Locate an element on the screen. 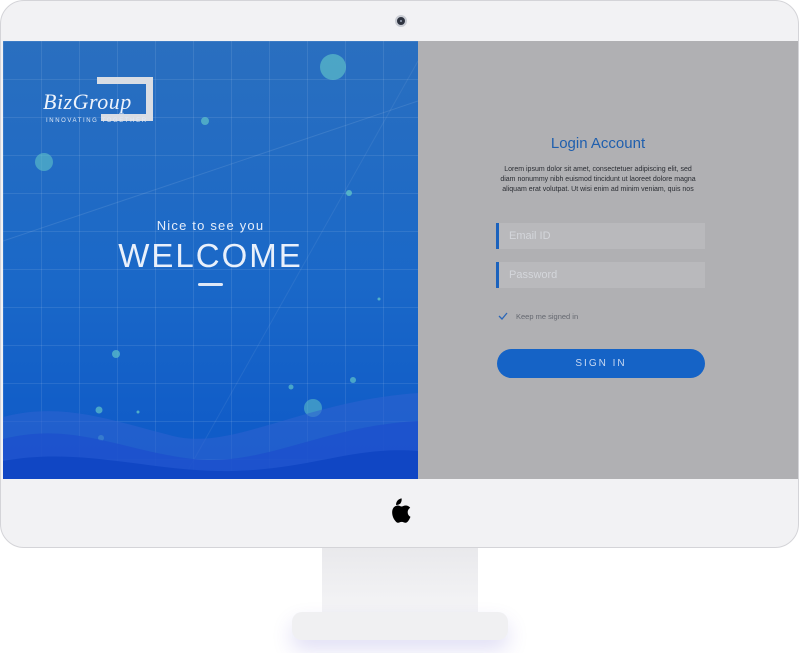 The image size is (800, 653). apple-logo-icon is located at coordinates (401, 510).